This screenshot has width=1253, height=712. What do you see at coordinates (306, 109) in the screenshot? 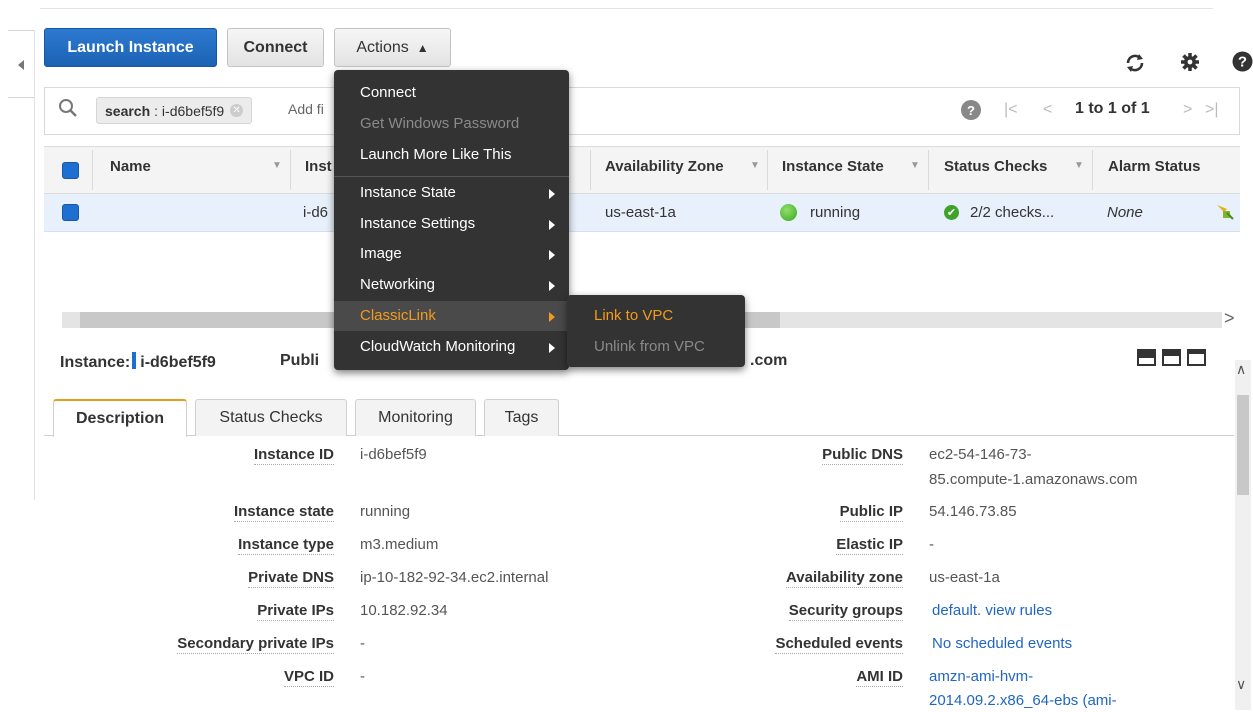
I see `add-filter-input: Add fi` at bounding box center [306, 109].